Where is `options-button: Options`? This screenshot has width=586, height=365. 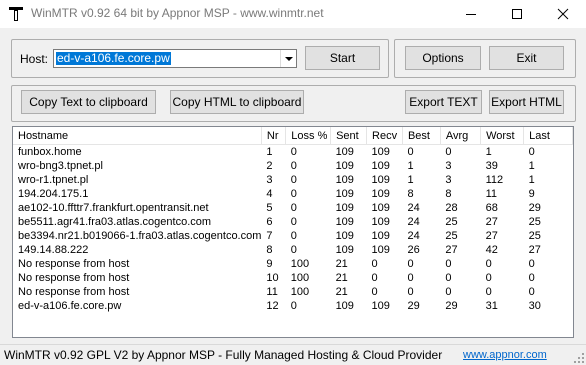
options-button: Options is located at coordinates (443, 58).